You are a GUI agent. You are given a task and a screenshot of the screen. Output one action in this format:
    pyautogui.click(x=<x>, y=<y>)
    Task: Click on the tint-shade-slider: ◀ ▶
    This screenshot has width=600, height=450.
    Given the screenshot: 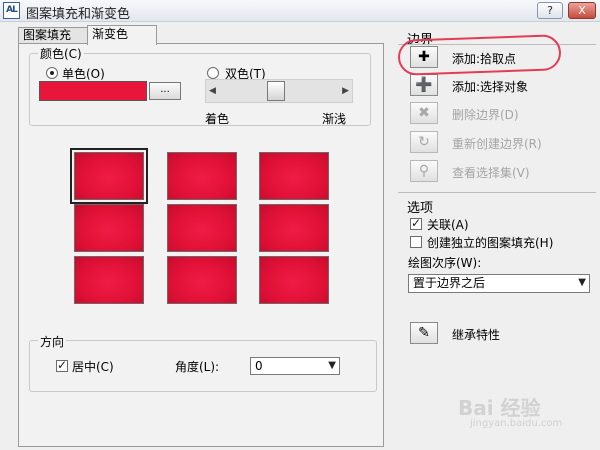 What is the action you would take?
    pyautogui.click(x=279, y=91)
    